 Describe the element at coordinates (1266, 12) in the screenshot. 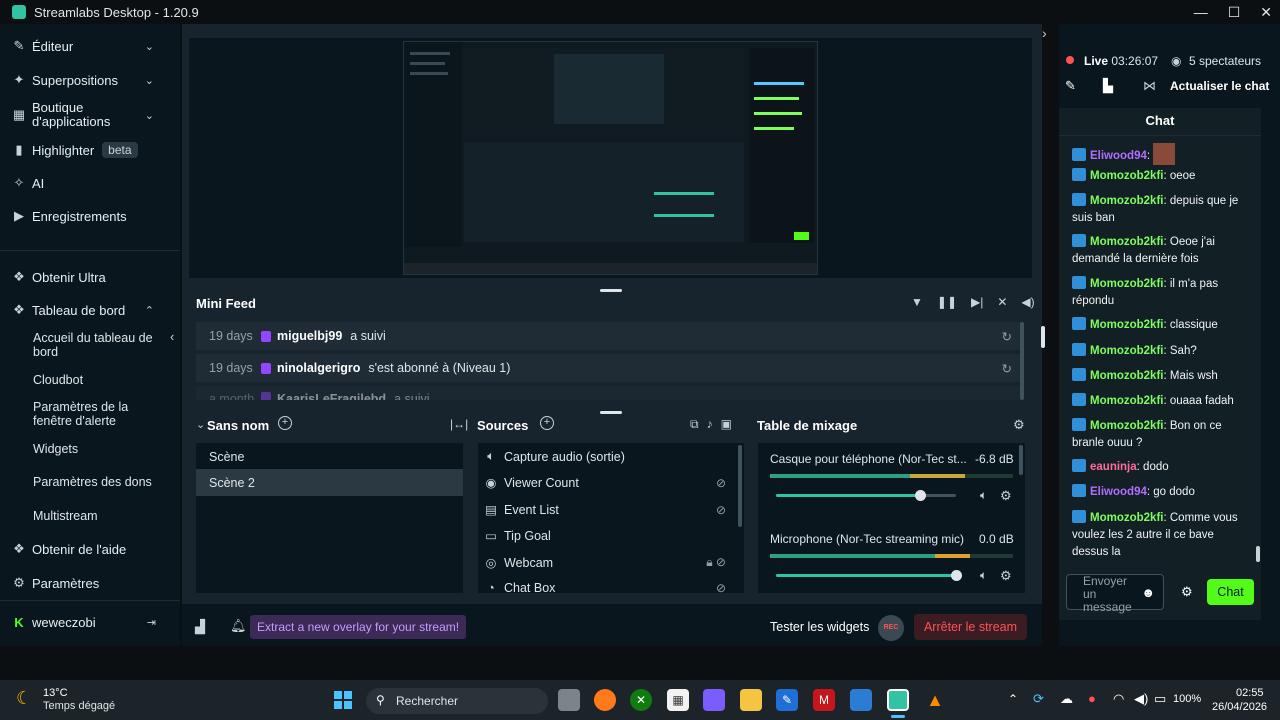

I see `close-button: ✕` at that location.